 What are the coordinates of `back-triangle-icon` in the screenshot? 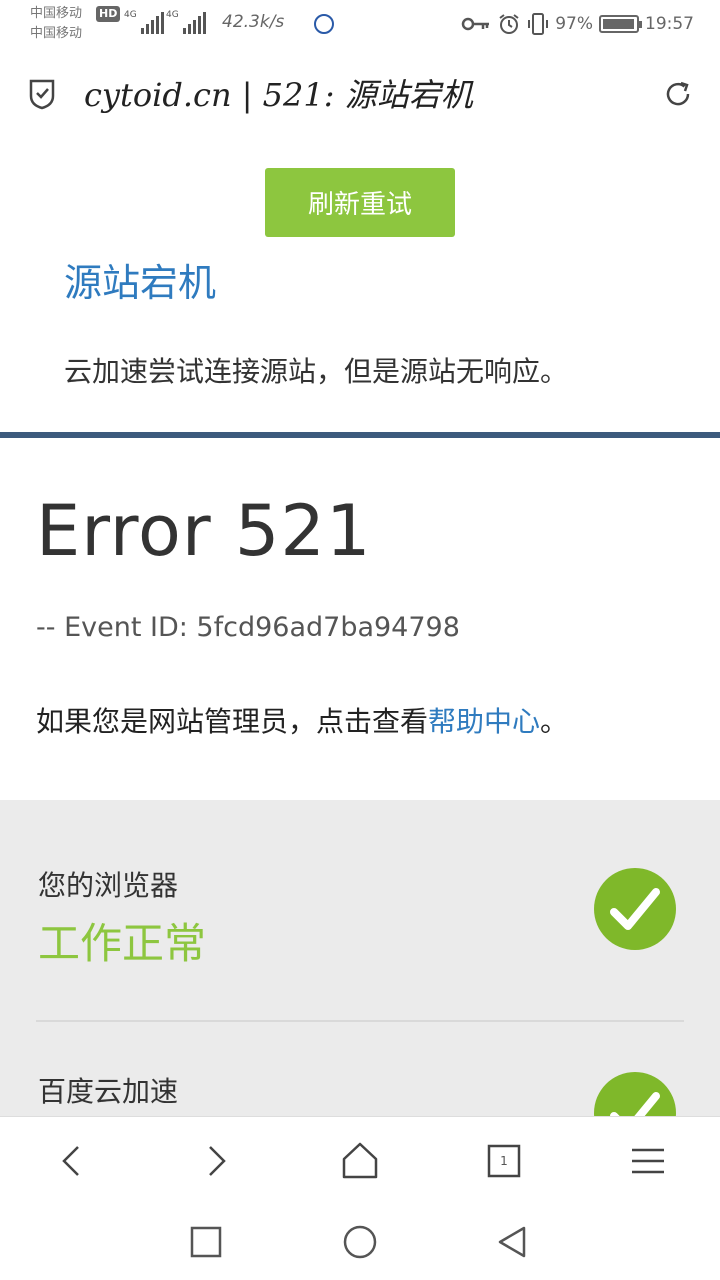 It's located at (512, 1242).